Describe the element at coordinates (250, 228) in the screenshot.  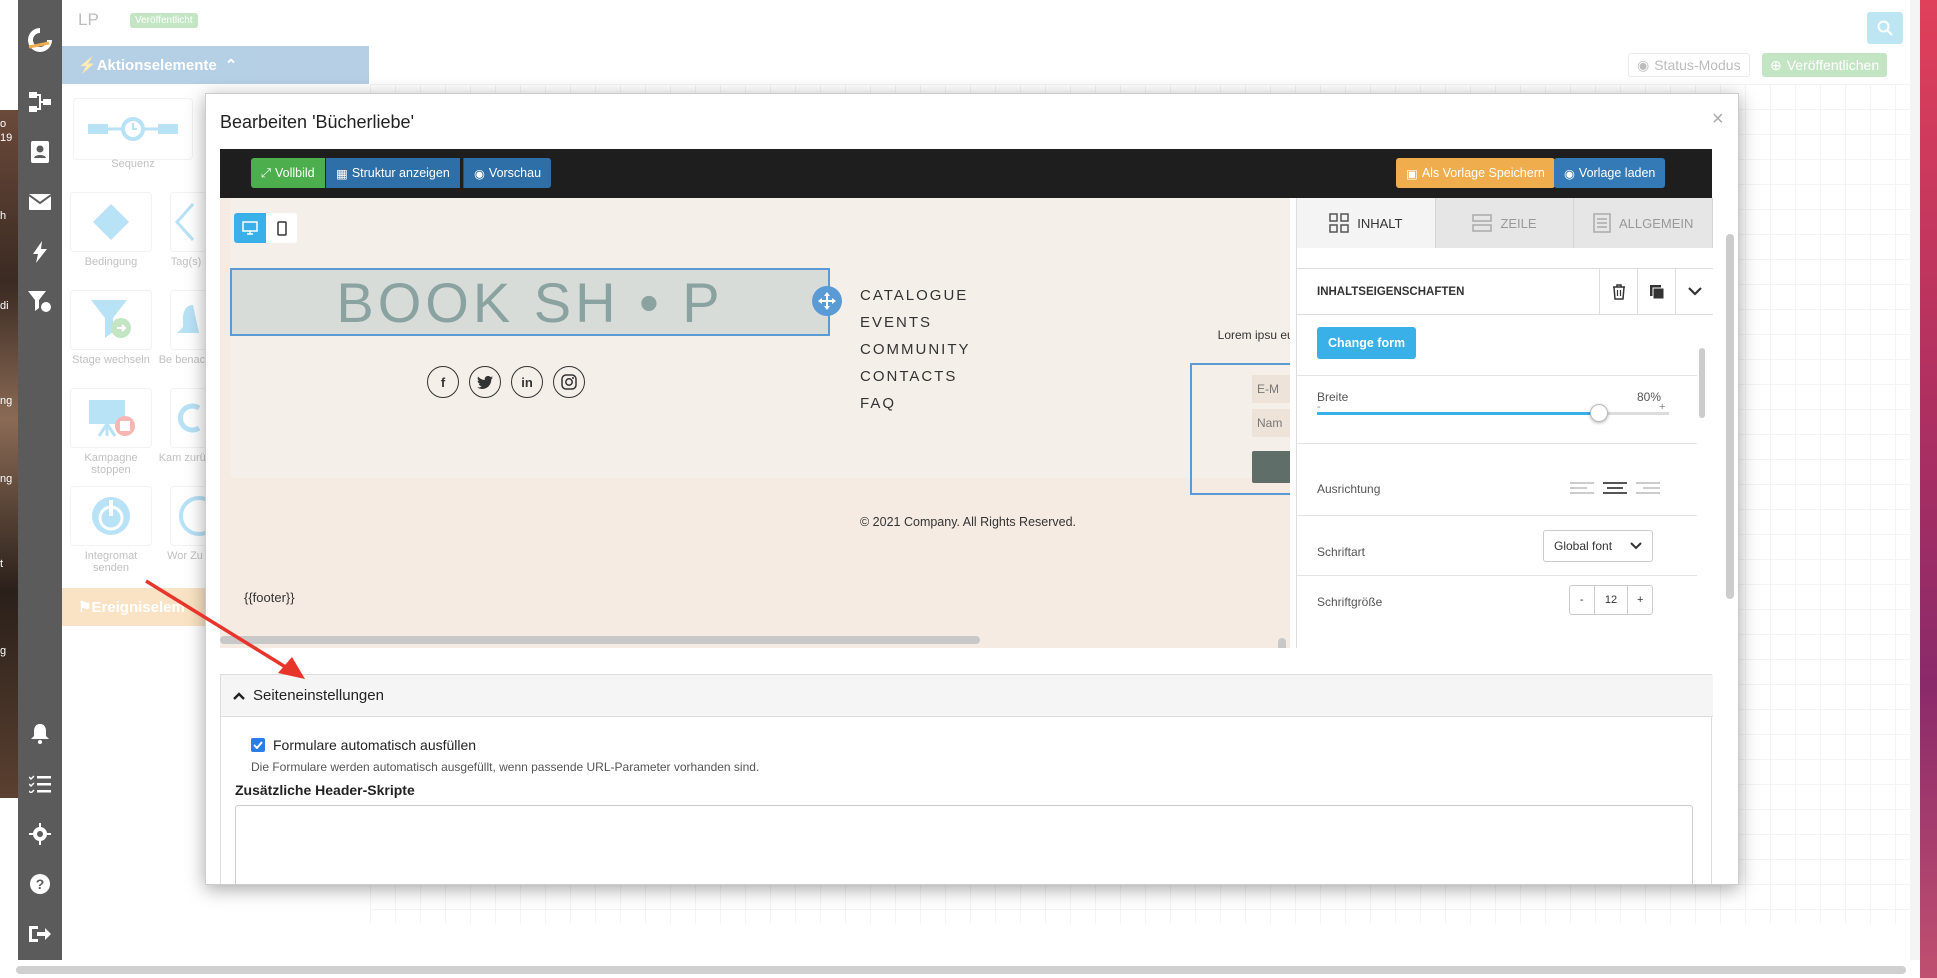
I see `desktop-icon` at that location.